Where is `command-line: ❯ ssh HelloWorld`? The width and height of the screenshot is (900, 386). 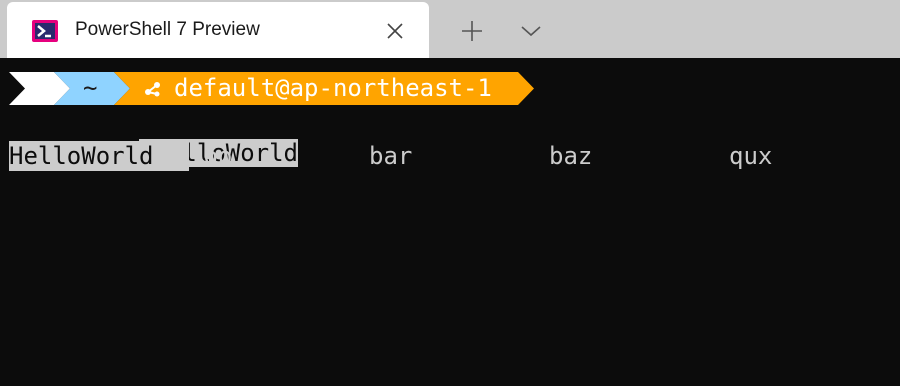 command-line: ❯ ssh HelloWorld is located at coordinates (154, 137).